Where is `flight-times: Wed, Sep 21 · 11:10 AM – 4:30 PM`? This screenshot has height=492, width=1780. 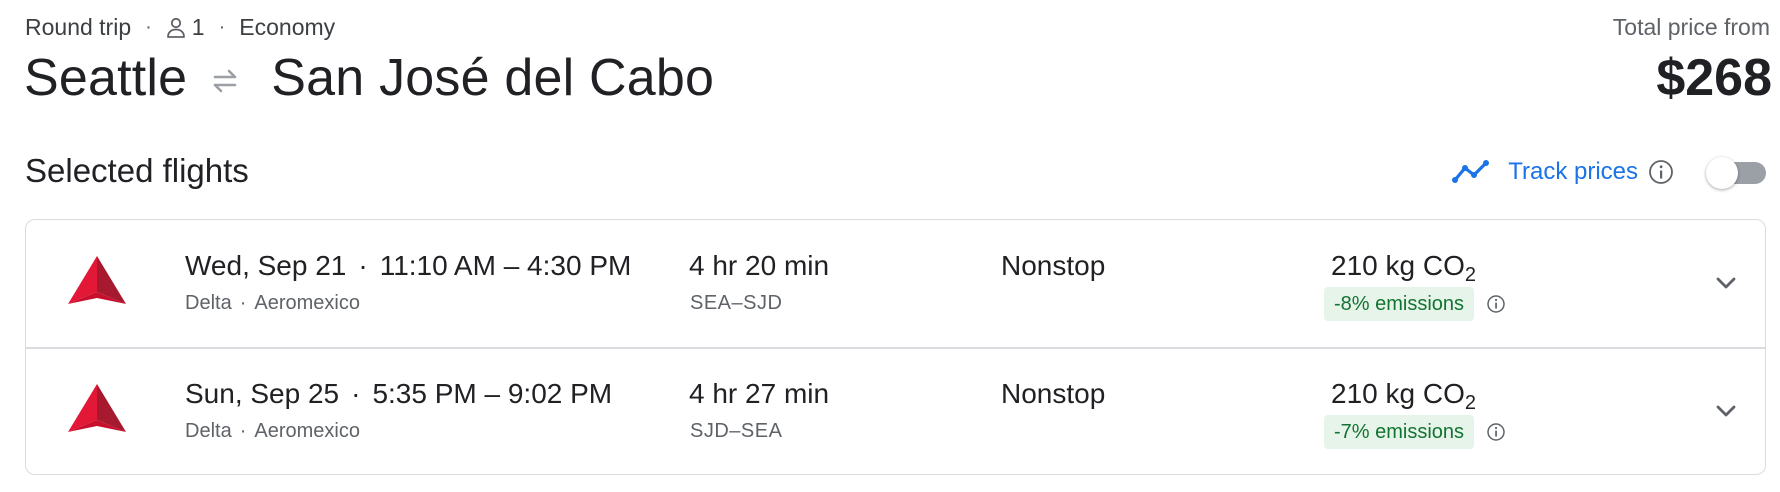
flight-times: Wed, Sep 21 · 11:10 AM – 4:30 PM is located at coordinates (408, 266).